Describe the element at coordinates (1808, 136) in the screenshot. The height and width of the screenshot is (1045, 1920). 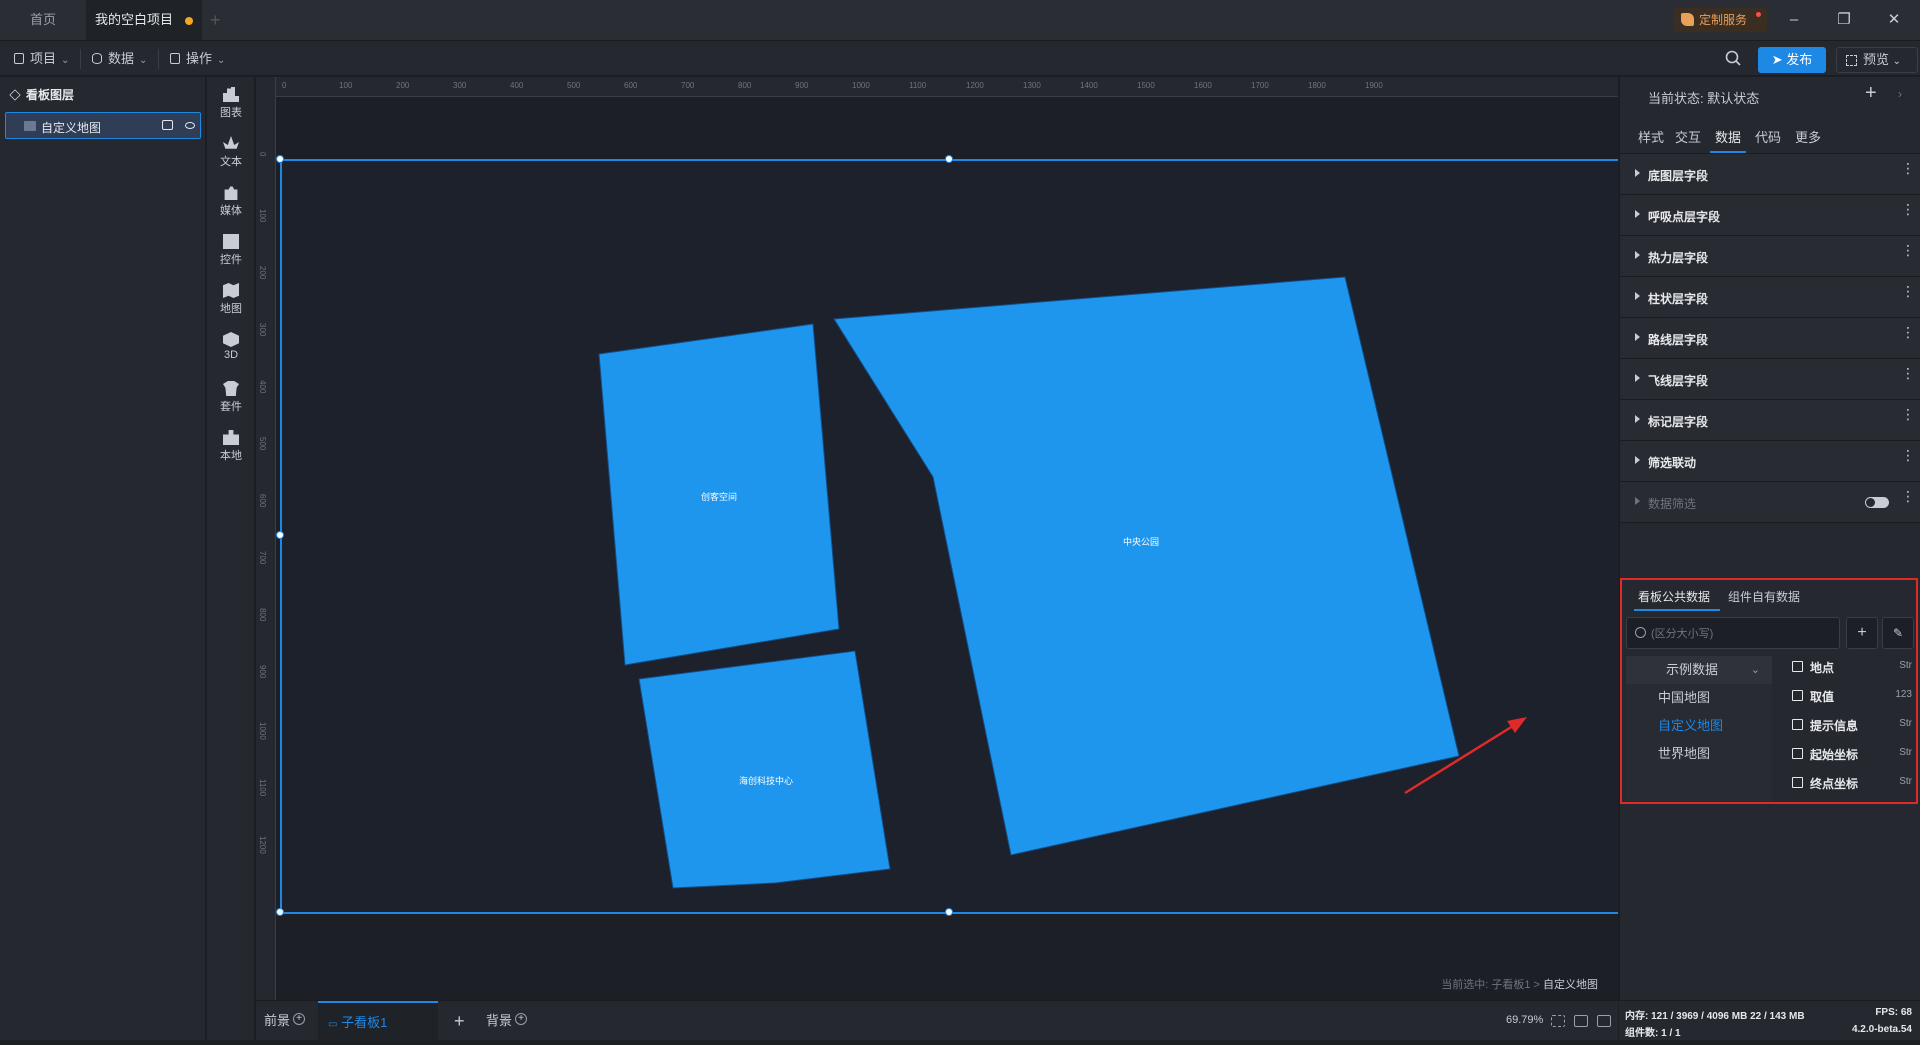
I see `tab-more: 更多` at that location.